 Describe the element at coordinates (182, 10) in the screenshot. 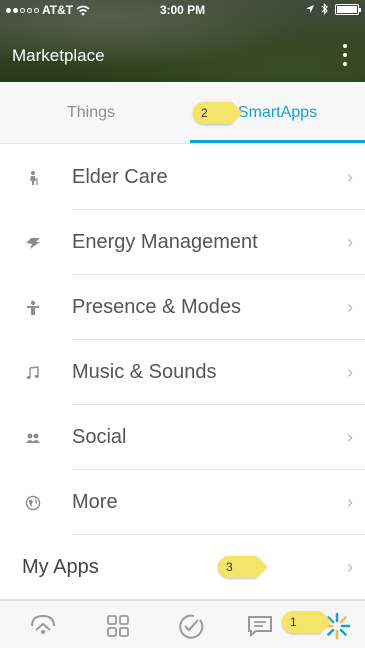

I see `status-bar: AT&T 3:00 PM` at that location.